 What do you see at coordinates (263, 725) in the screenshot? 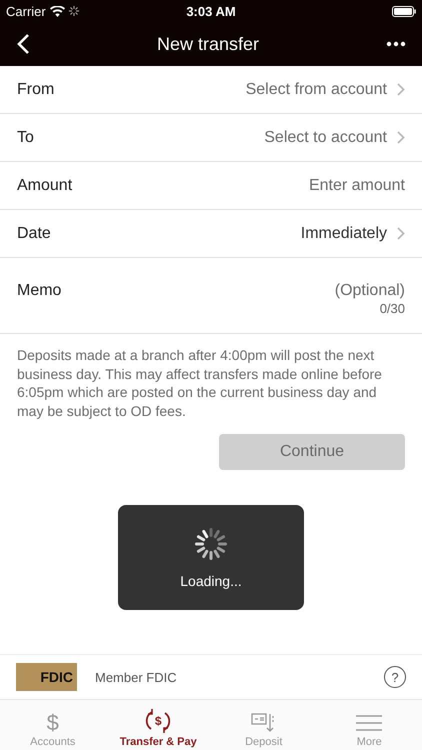
I see `tab-bar-item: Deposit` at bounding box center [263, 725].